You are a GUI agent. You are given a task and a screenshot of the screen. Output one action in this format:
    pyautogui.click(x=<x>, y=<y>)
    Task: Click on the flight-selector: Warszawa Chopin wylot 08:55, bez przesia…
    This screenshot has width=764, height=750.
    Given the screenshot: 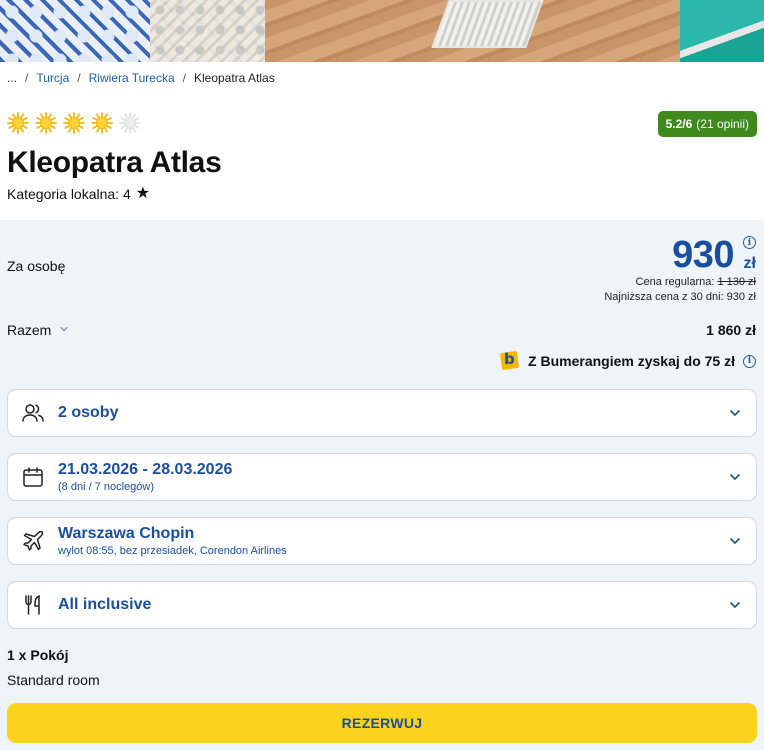 What is the action you would take?
    pyautogui.click(x=382, y=541)
    